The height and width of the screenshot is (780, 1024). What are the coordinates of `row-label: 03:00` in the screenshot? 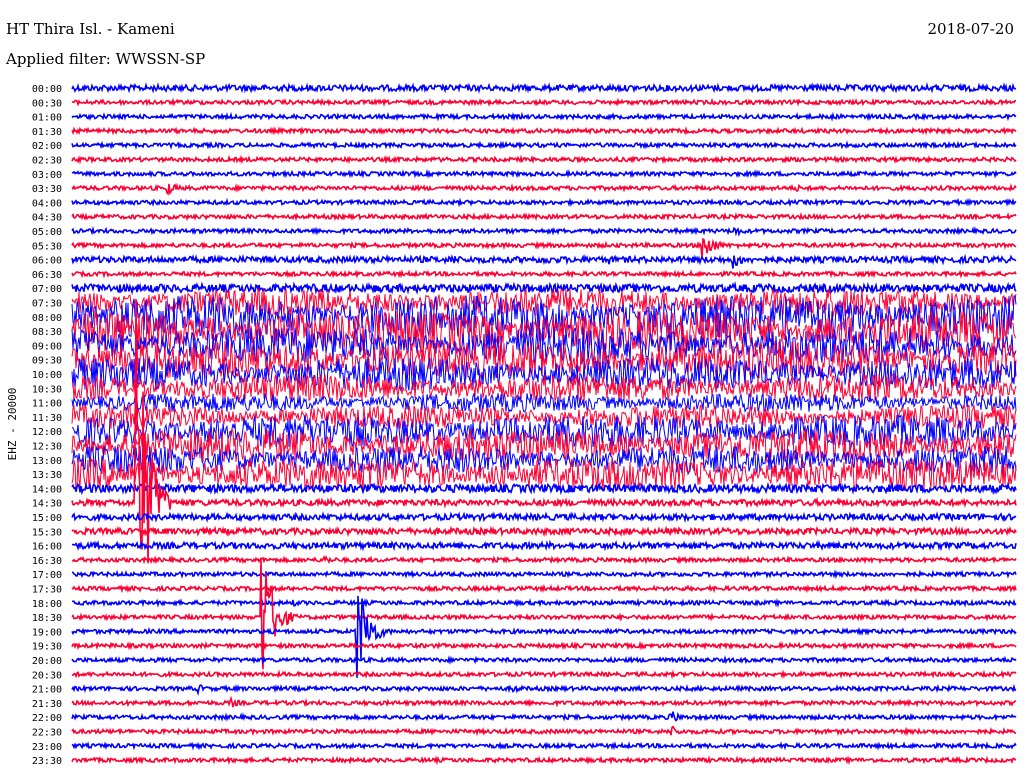 It's located at (47, 175).